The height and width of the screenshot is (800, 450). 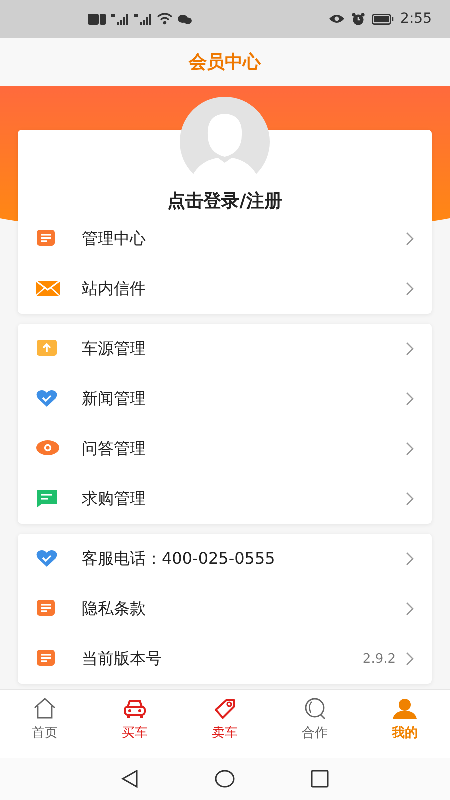 What do you see at coordinates (130, 779) in the screenshot?
I see `back-icon` at bounding box center [130, 779].